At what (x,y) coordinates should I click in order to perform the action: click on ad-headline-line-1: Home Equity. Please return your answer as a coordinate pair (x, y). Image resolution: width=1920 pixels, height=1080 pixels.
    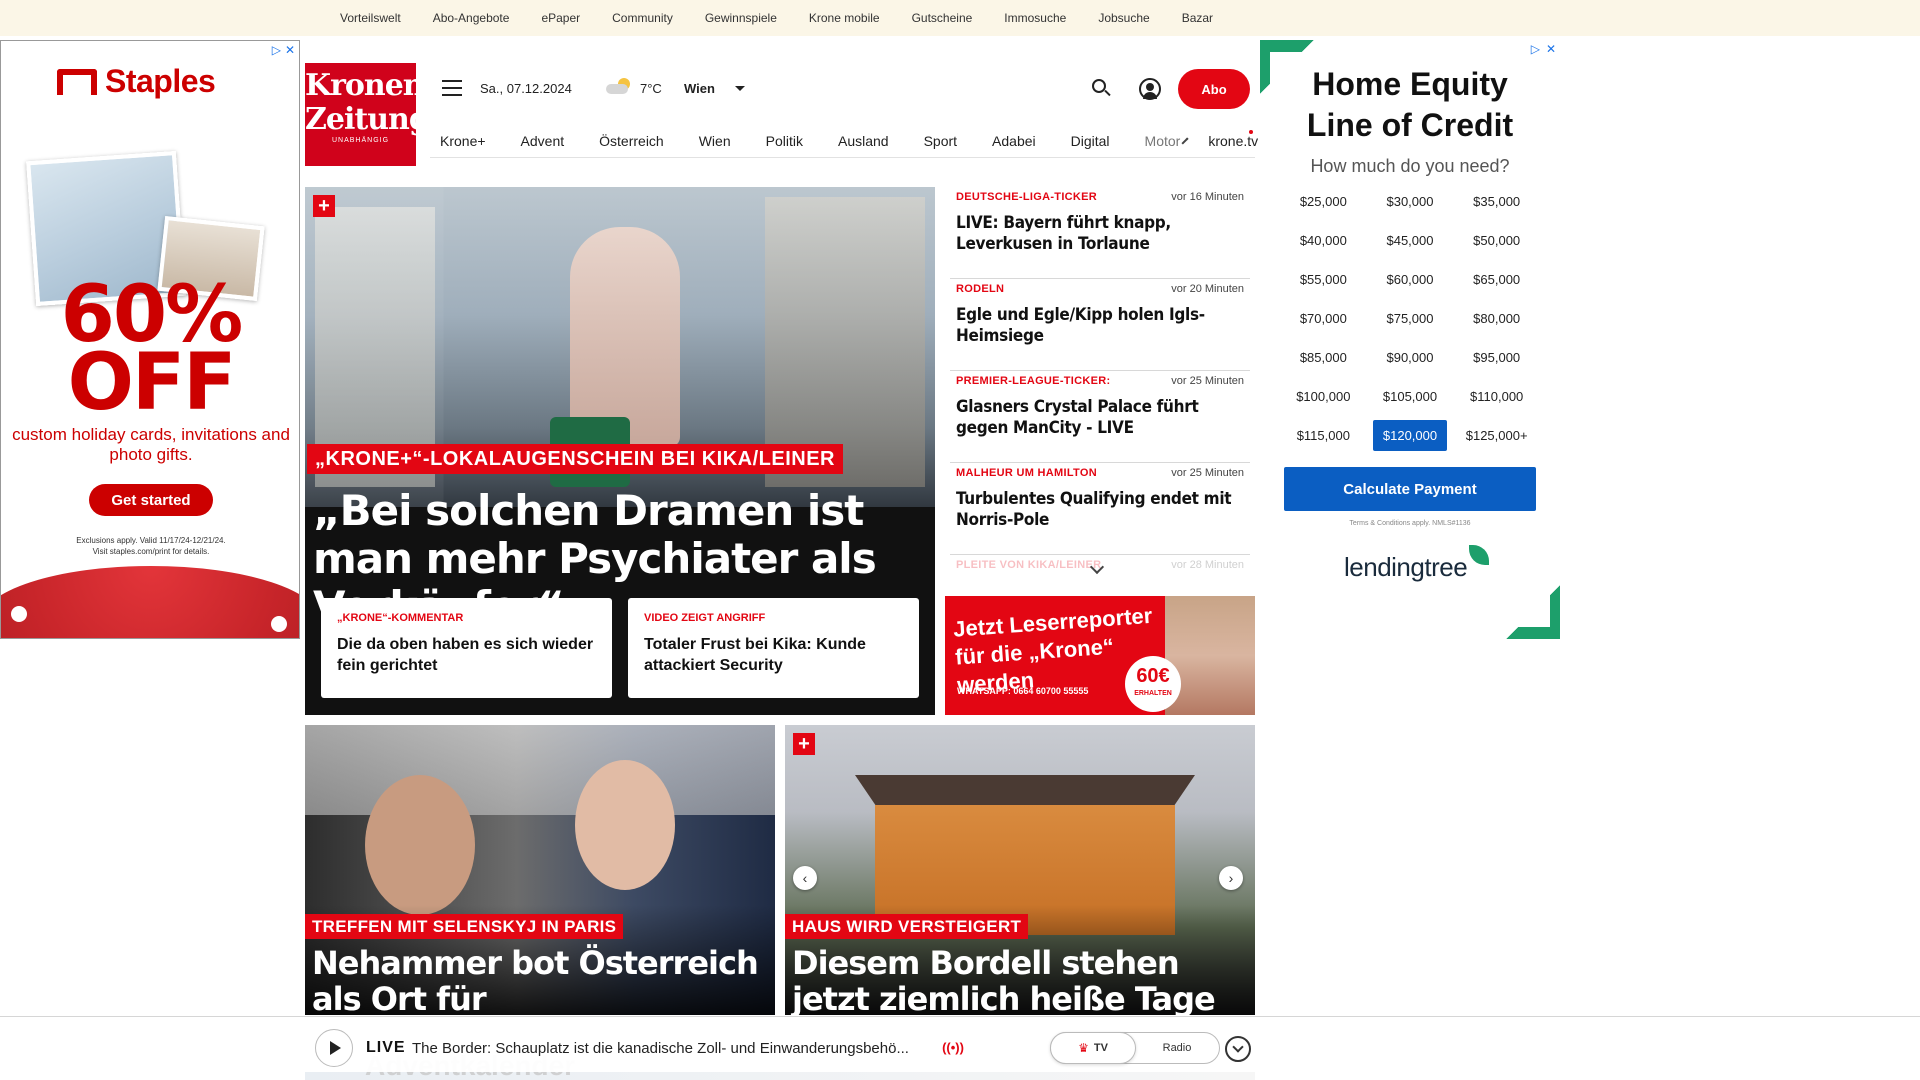
    Looking at the image, I should click on (1410, 84).